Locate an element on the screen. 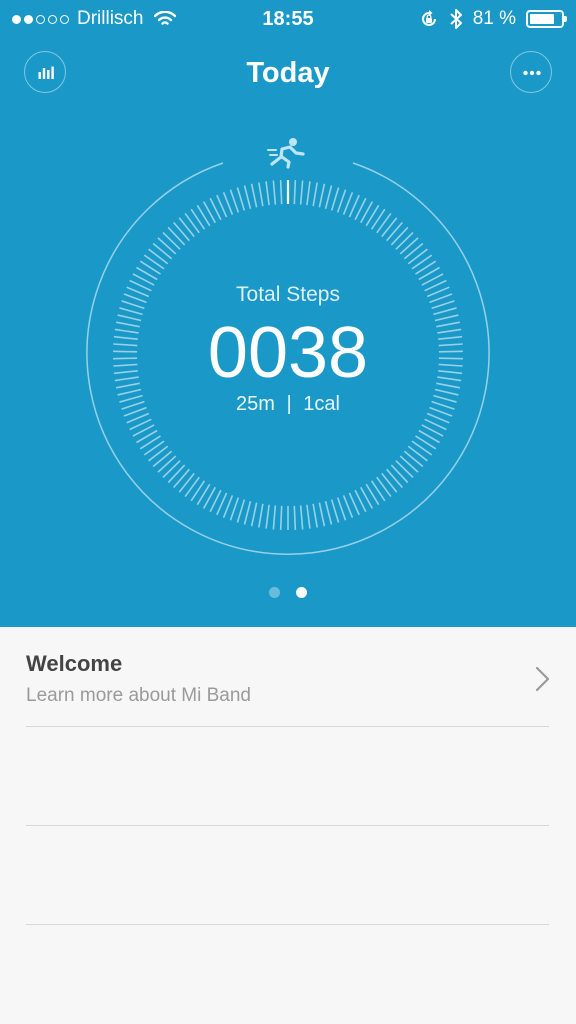 Image resolution: width=576 pixels, height=1024 pixels. page-indicator is located at coordinates (288, 592).